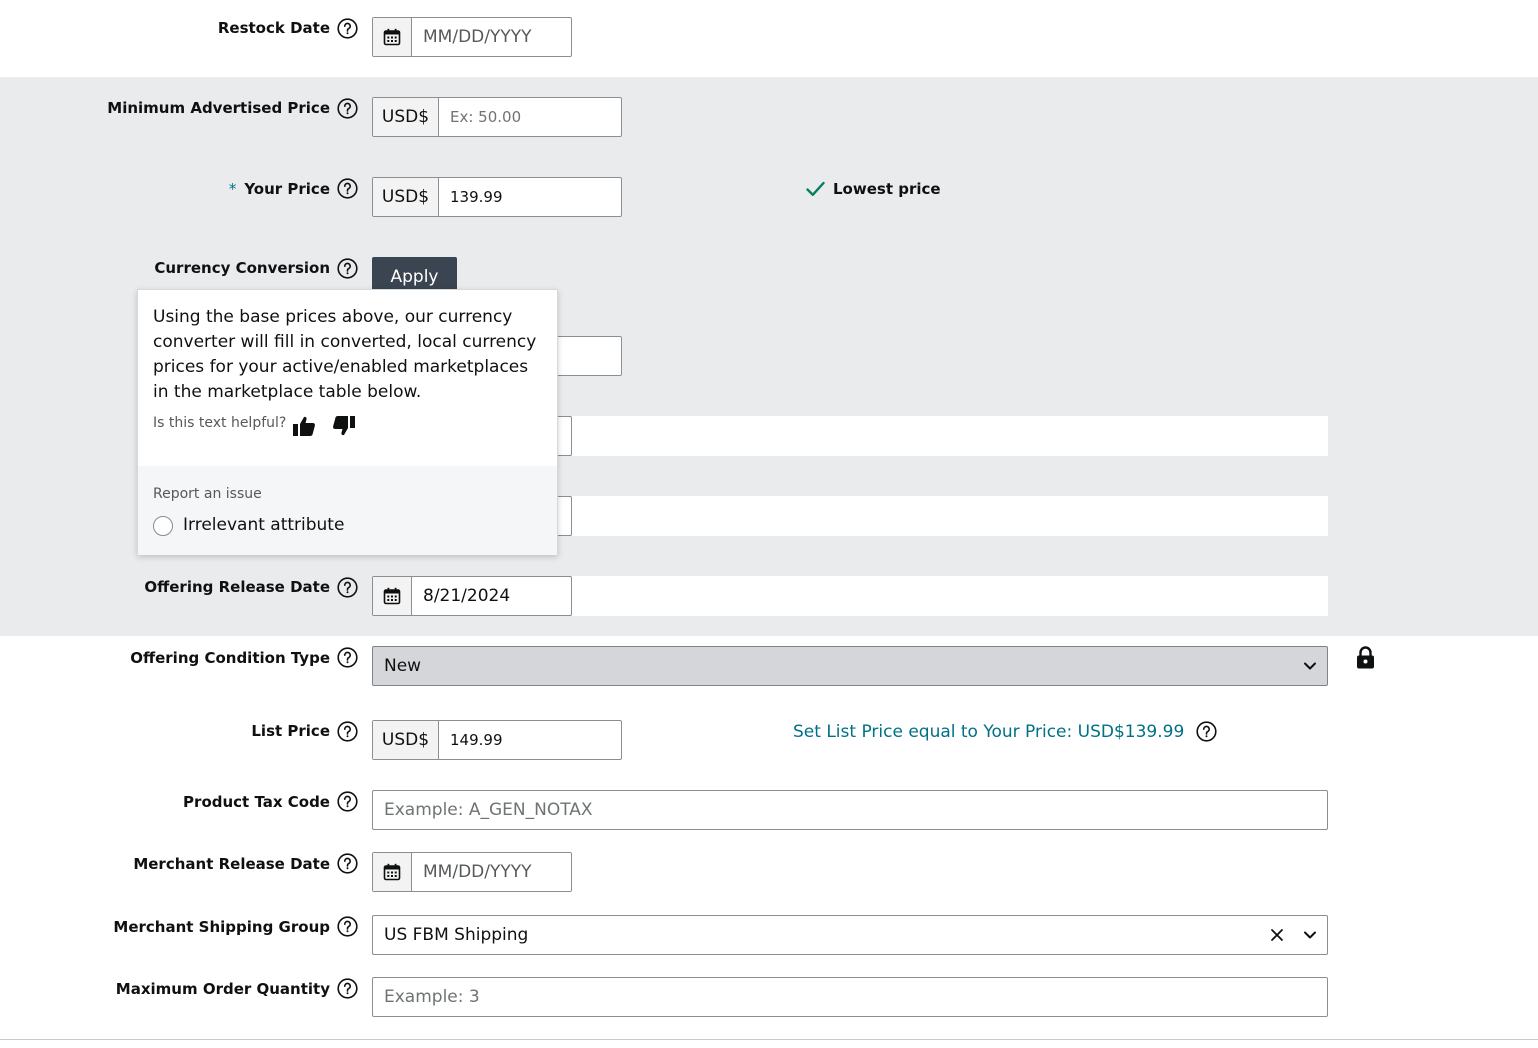 This screenshot has height=1048, width=1538. Describe the element at coordinates (476, 740) in the screenshot. I see `list-price-input: 149.99` at that location.